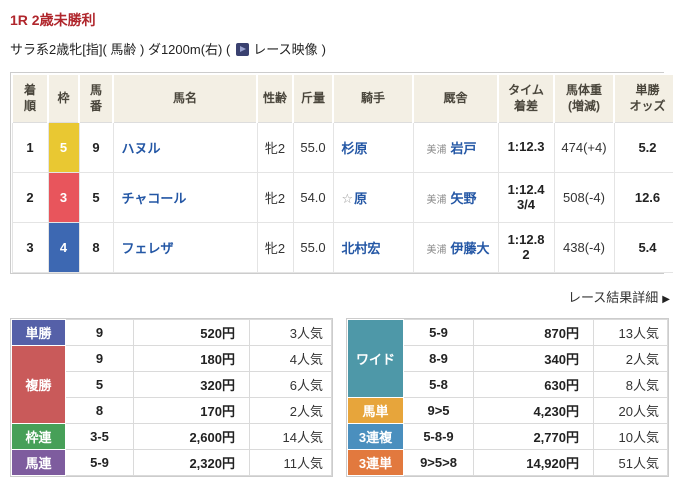 This screenshot has width=673, height=484. Describe the element at coordinates (96, 98) in the screenshot. I see `column-header-horse-number: 馬番` at that location.